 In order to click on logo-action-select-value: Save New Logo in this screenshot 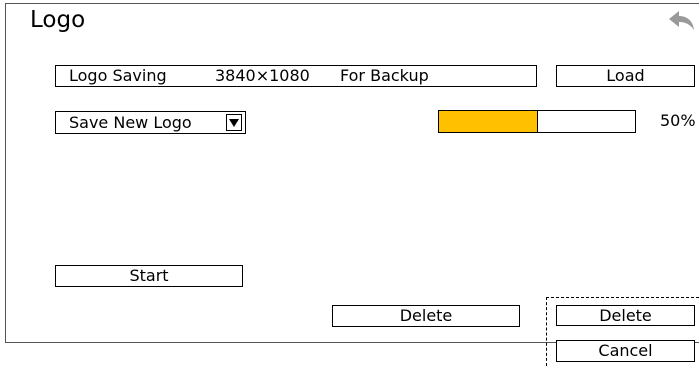, I will do `click(130, 122)`.